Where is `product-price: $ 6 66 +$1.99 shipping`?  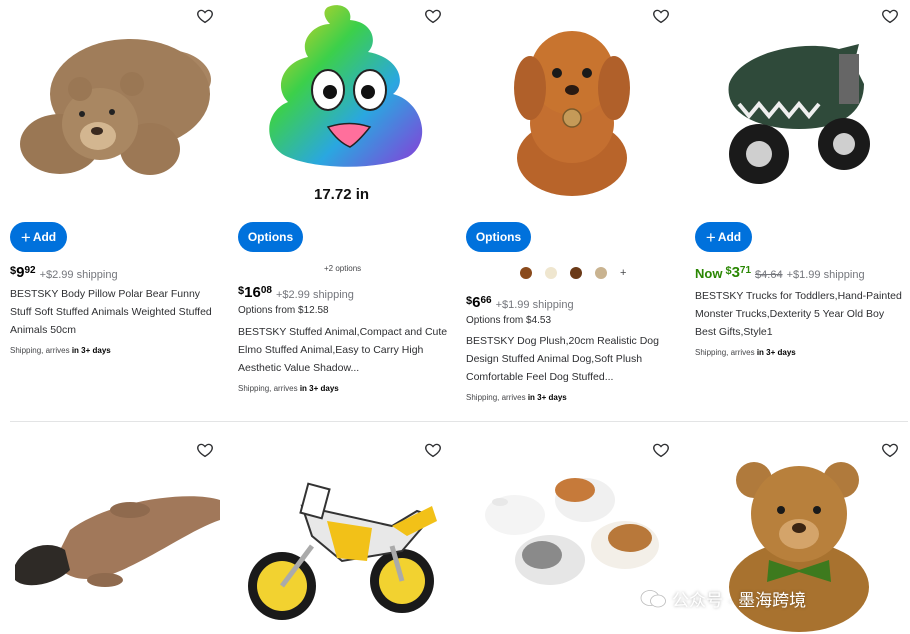
product-price: $ 6 66 +$1.99 shipping is located at coordinates (520, 302).